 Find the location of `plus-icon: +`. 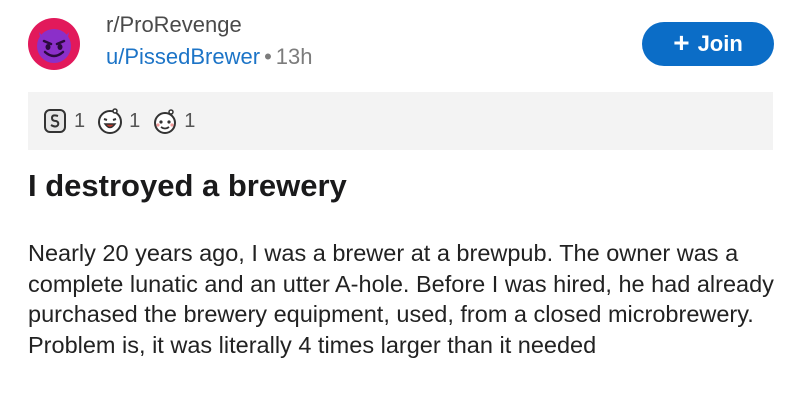

plus-icon: + is located at coordinates (681, 42).